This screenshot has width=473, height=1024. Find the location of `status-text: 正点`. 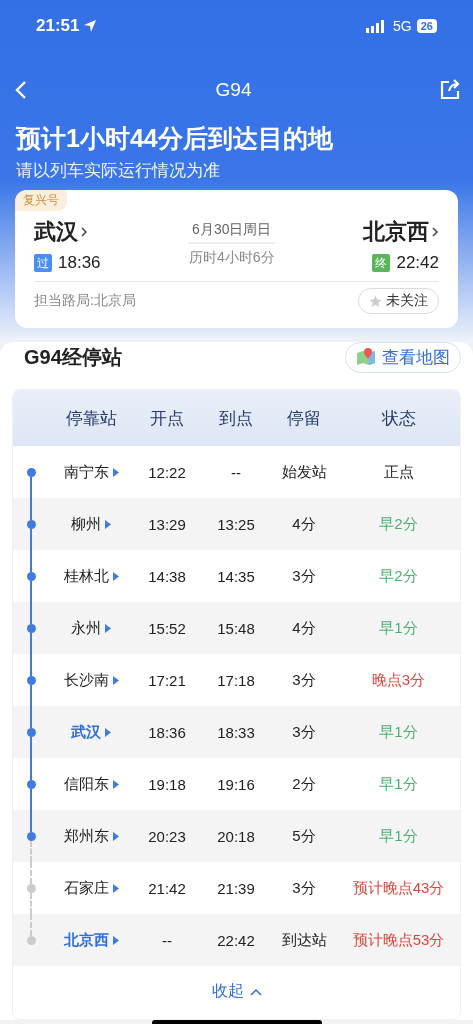

status-text: 正点 is located at coordinates (398, 472).